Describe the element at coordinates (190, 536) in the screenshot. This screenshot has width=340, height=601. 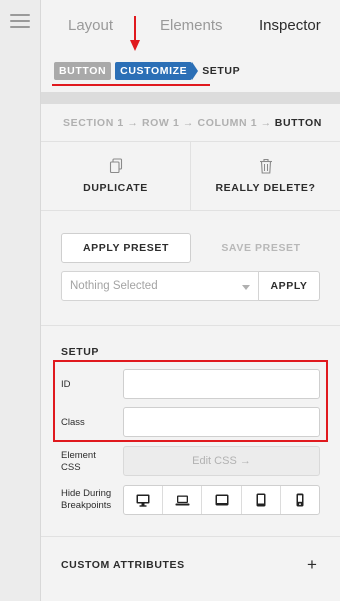
I see `section-divider` at that location.